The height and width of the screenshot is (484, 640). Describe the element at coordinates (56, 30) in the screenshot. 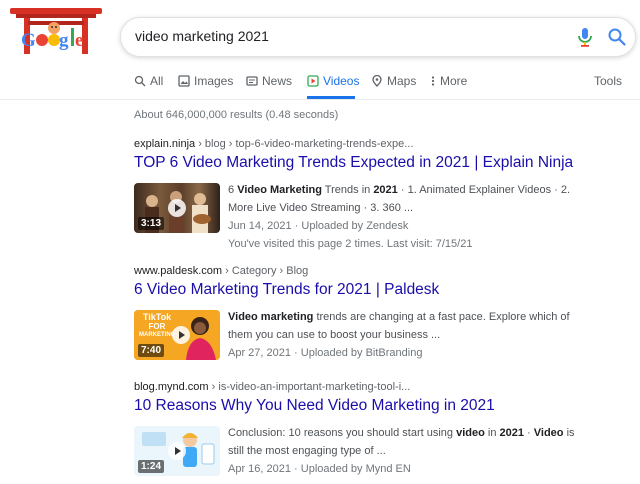

I see `google-doodle-logo: G g e` at that location.